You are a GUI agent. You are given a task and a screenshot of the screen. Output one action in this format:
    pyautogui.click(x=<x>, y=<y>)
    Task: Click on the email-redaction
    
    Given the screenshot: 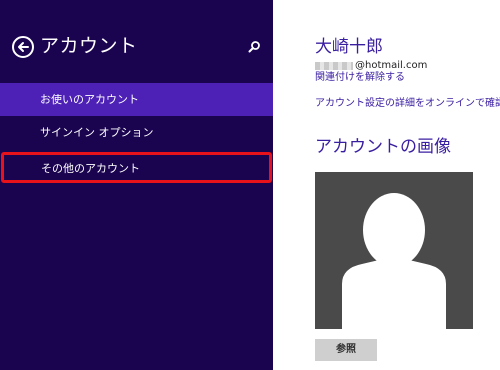 What is the action you would take?
    pyautogui.click(x=334, y=66)
    